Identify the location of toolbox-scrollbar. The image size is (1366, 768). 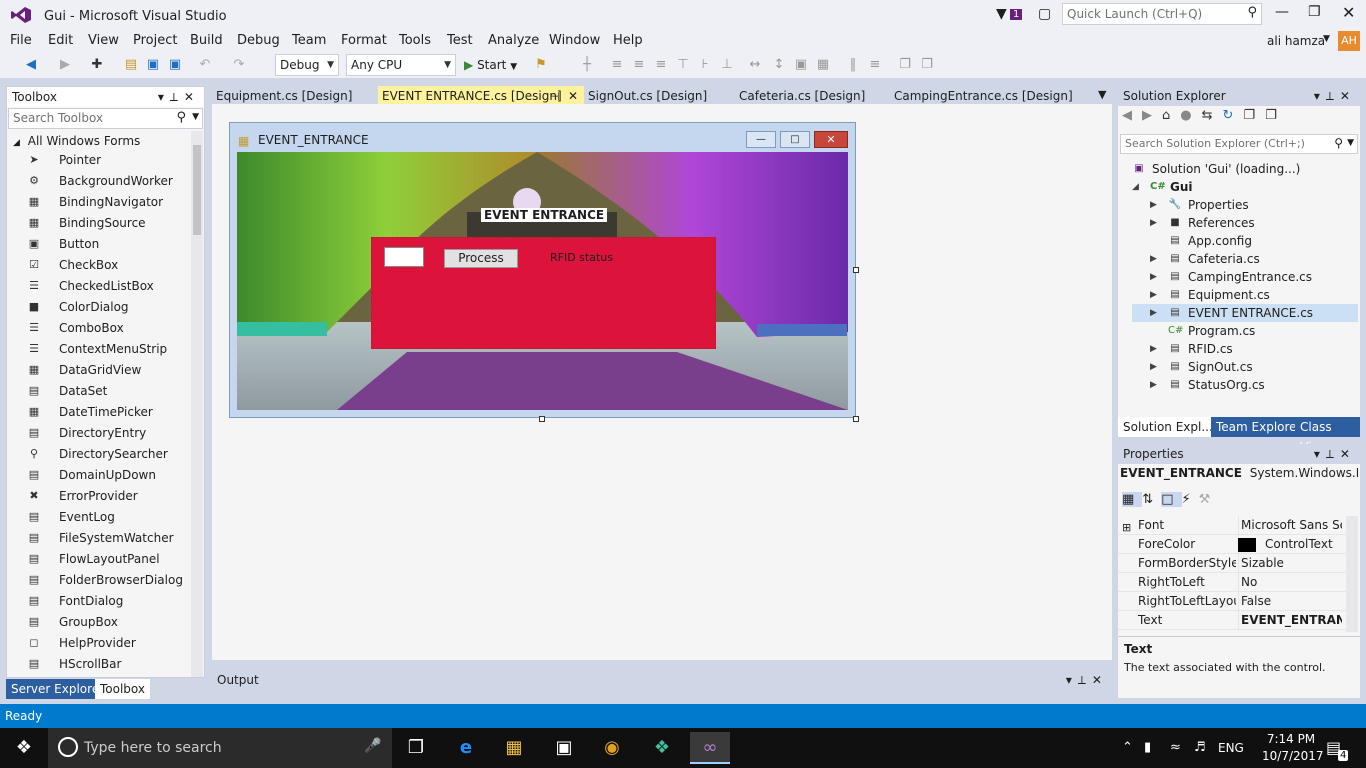
(197, 404).